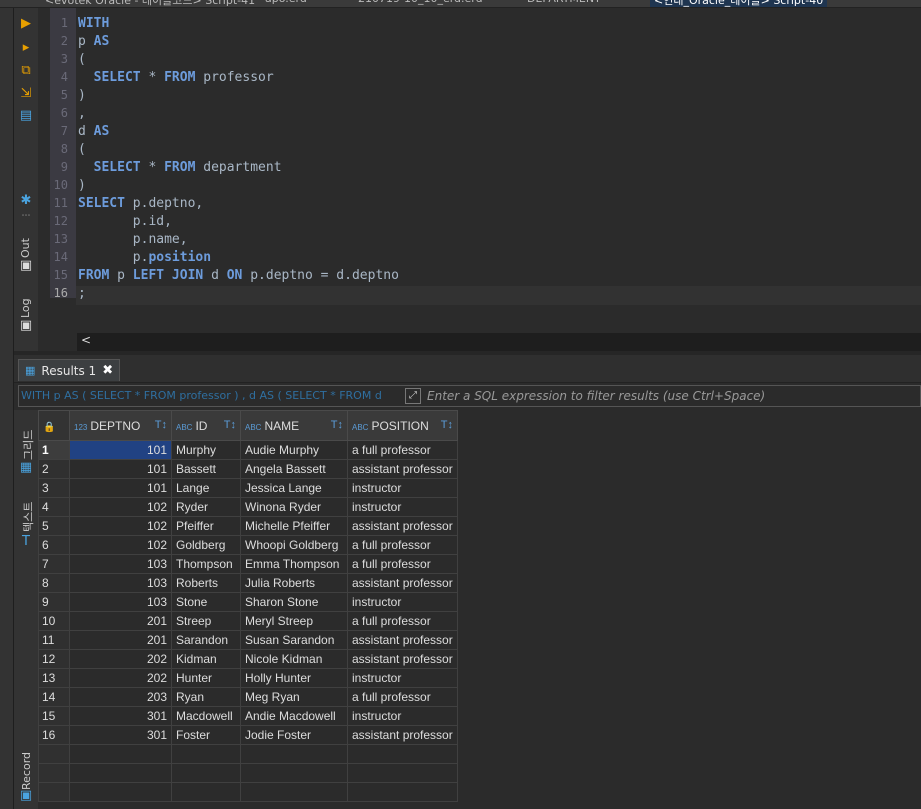 The width and height of the screenshot is (921, 809). What do you see at coordinates (206, 602) in the screenshot?
I see `cell-id: Stone` at bounding box center [206, 602].